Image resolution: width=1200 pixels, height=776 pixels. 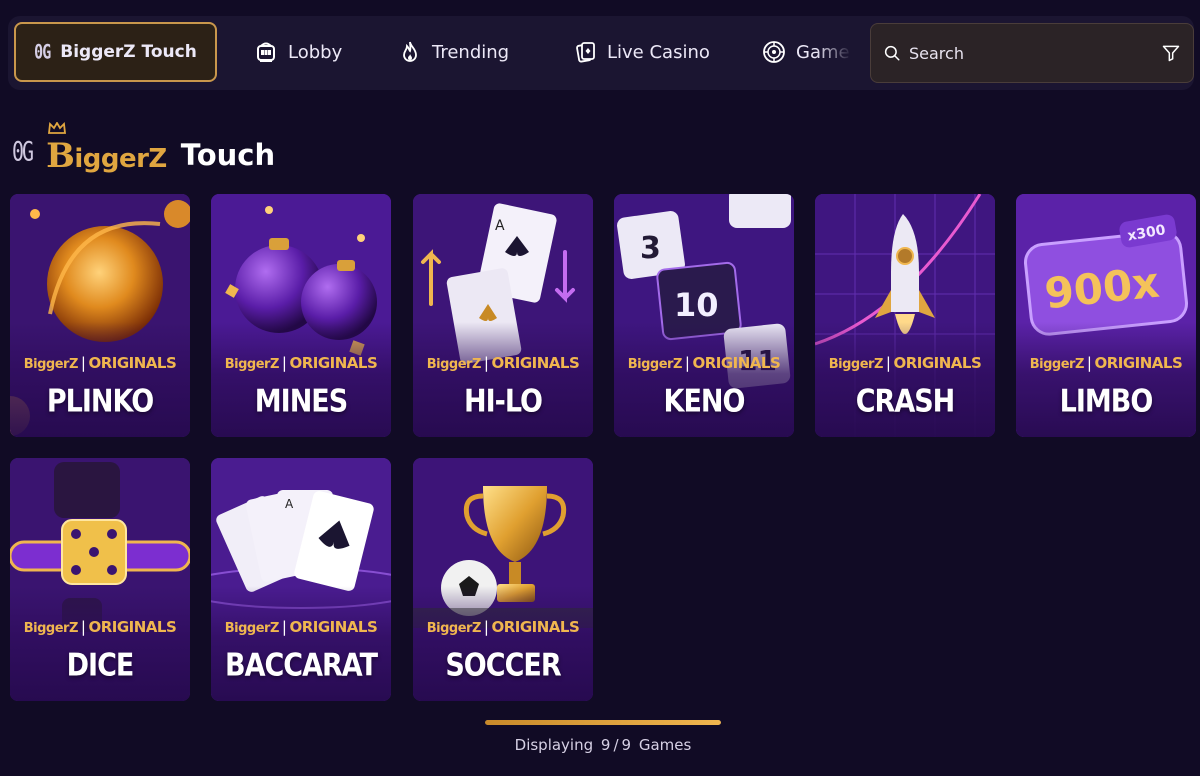 I want to click on game-title: CRASH, so click(x=905, y=401).